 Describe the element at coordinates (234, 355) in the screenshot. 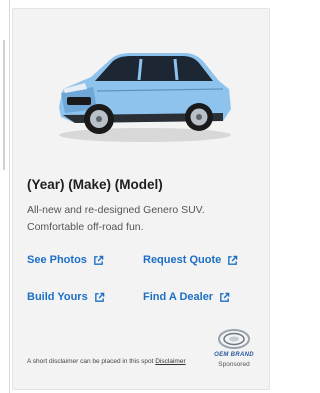

I see `brand-name: OEM BRAND` at that location.